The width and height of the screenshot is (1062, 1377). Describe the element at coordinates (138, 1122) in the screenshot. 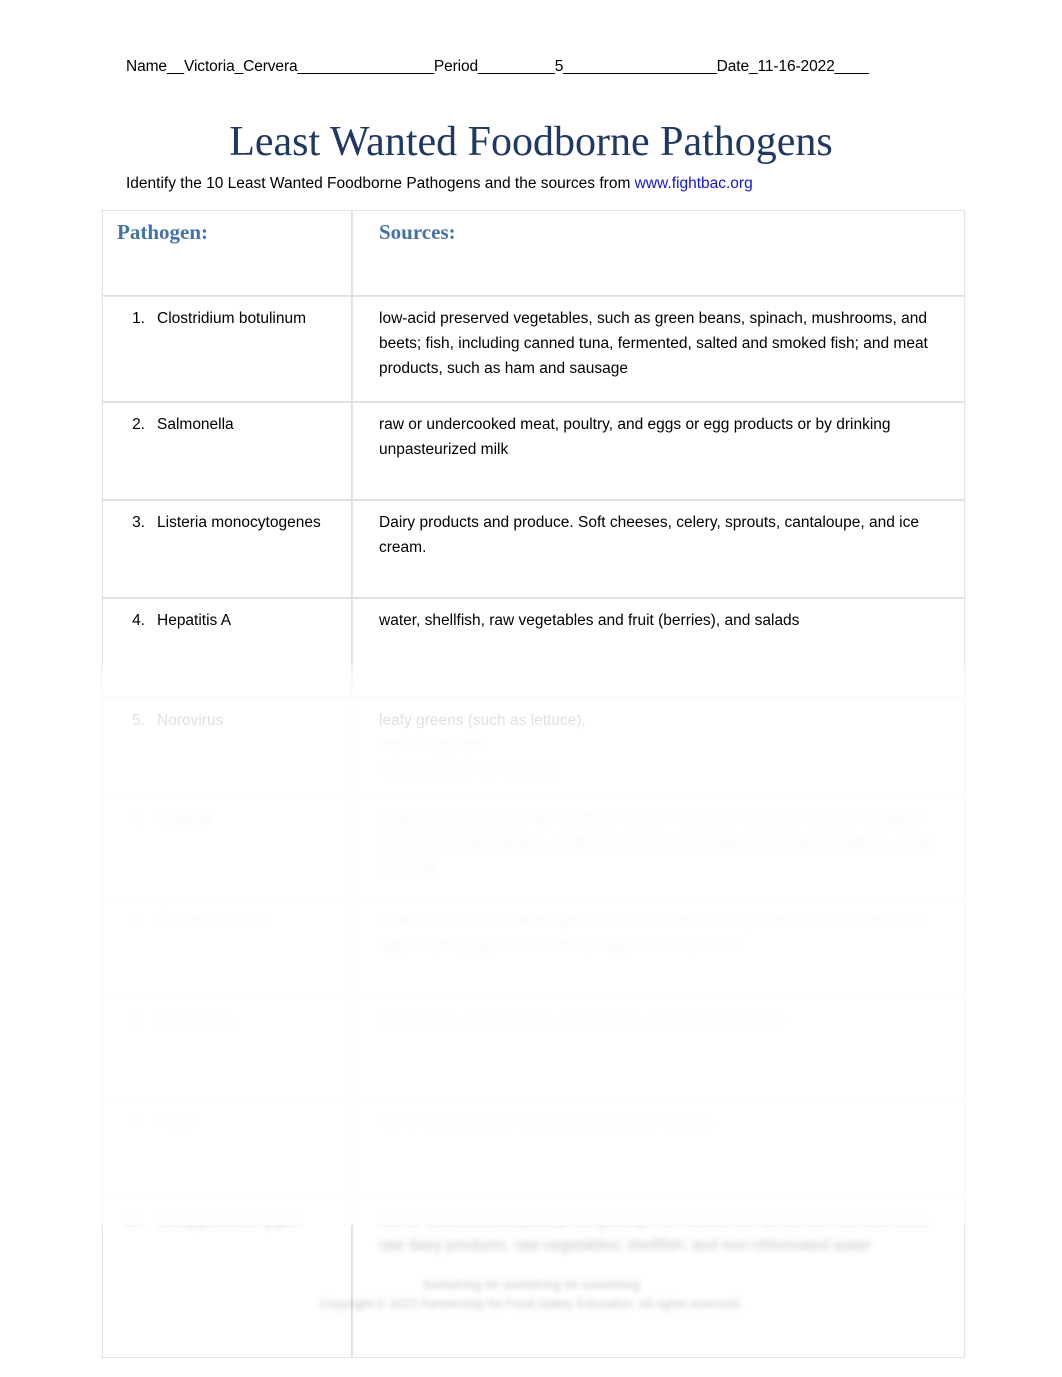

I see `row-number-9: 9.` at that location.